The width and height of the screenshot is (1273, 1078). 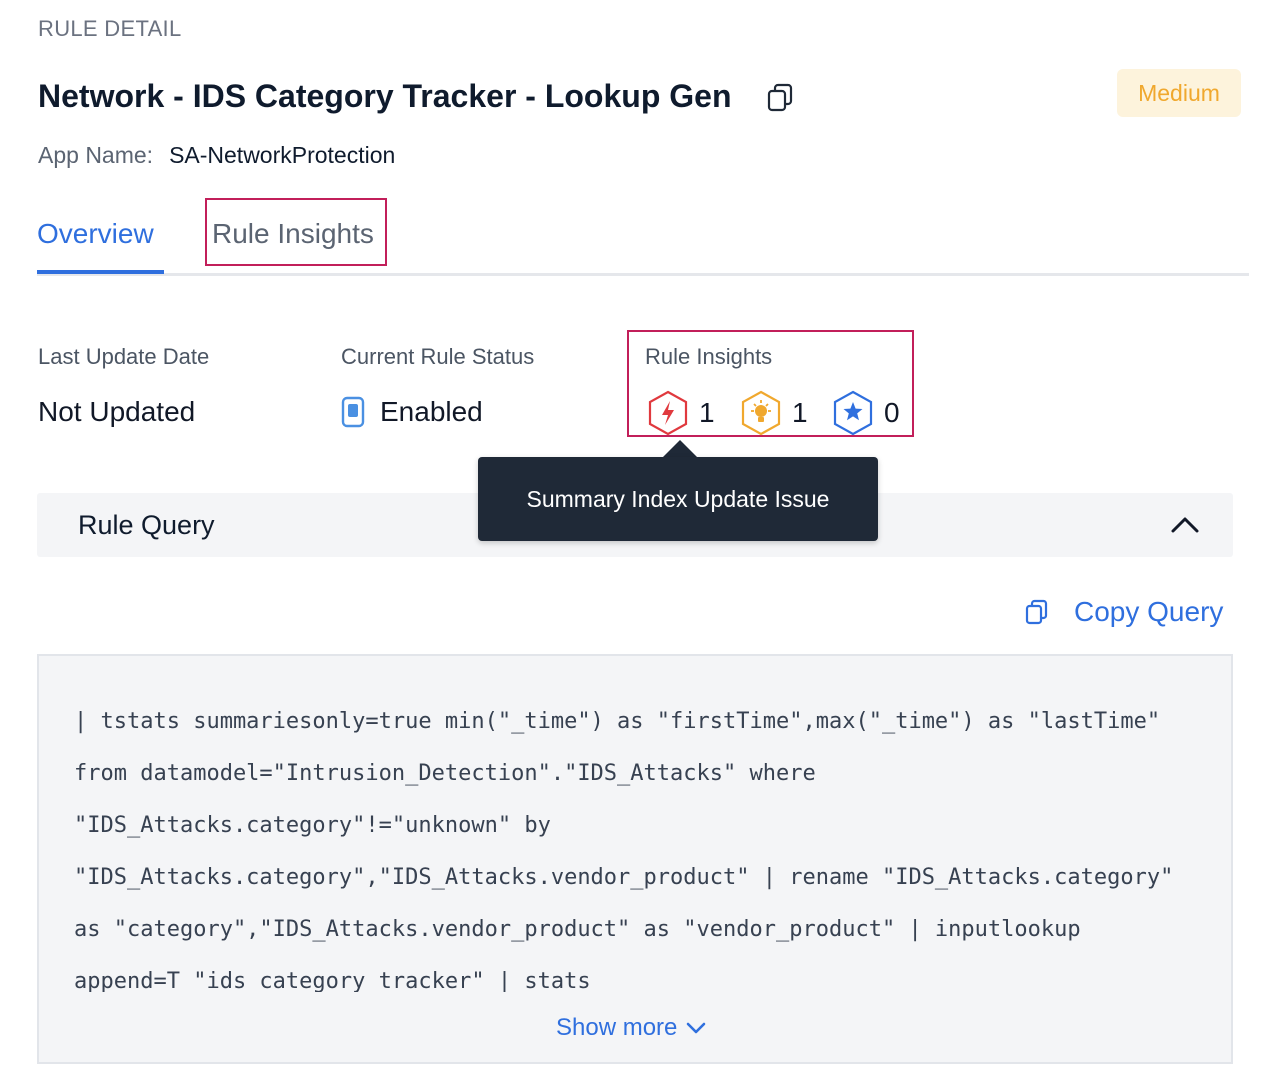 I want to click on rule-insights-label: Rule Insights, so click(x=709, y=356).